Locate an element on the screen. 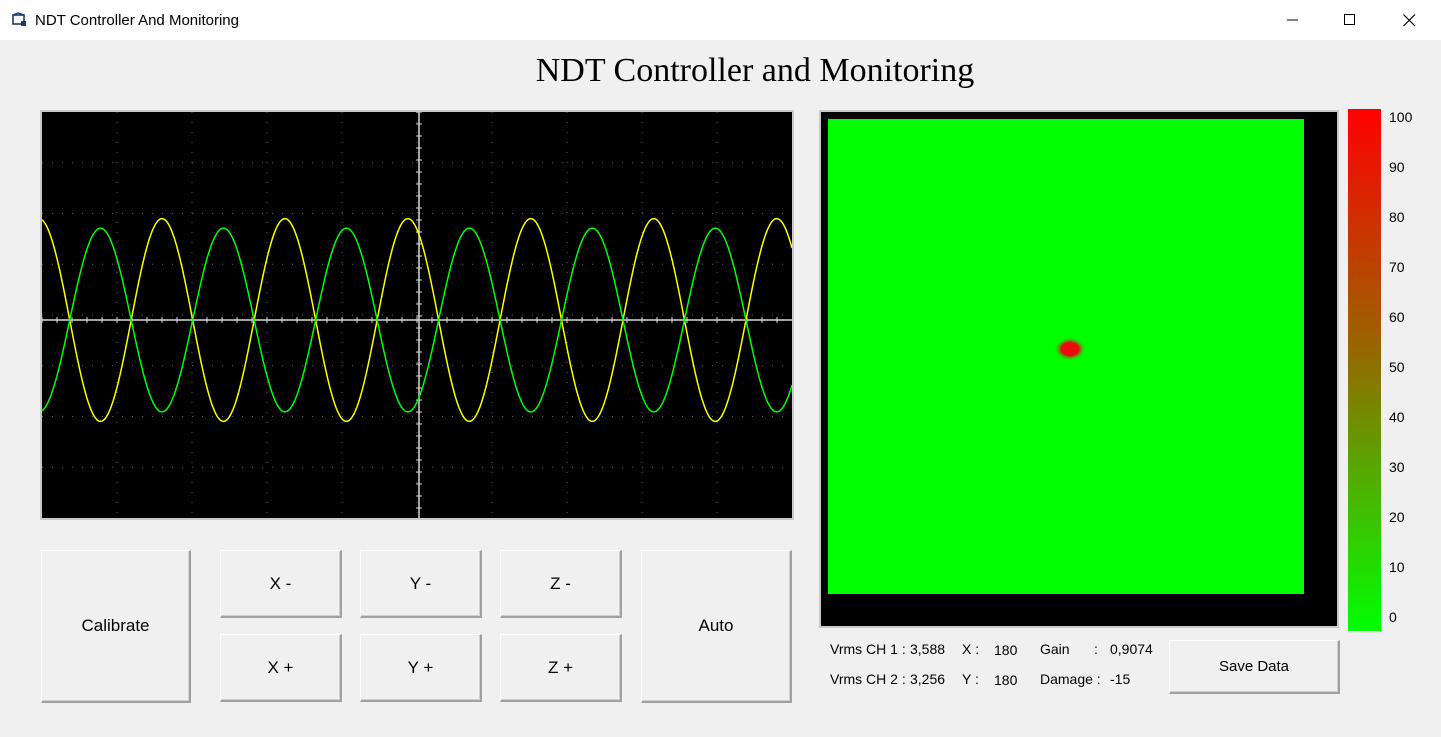 The width and height of the screenshot is (1441, 737). y-plus-button: Y + is located at coordinates (421, 668).